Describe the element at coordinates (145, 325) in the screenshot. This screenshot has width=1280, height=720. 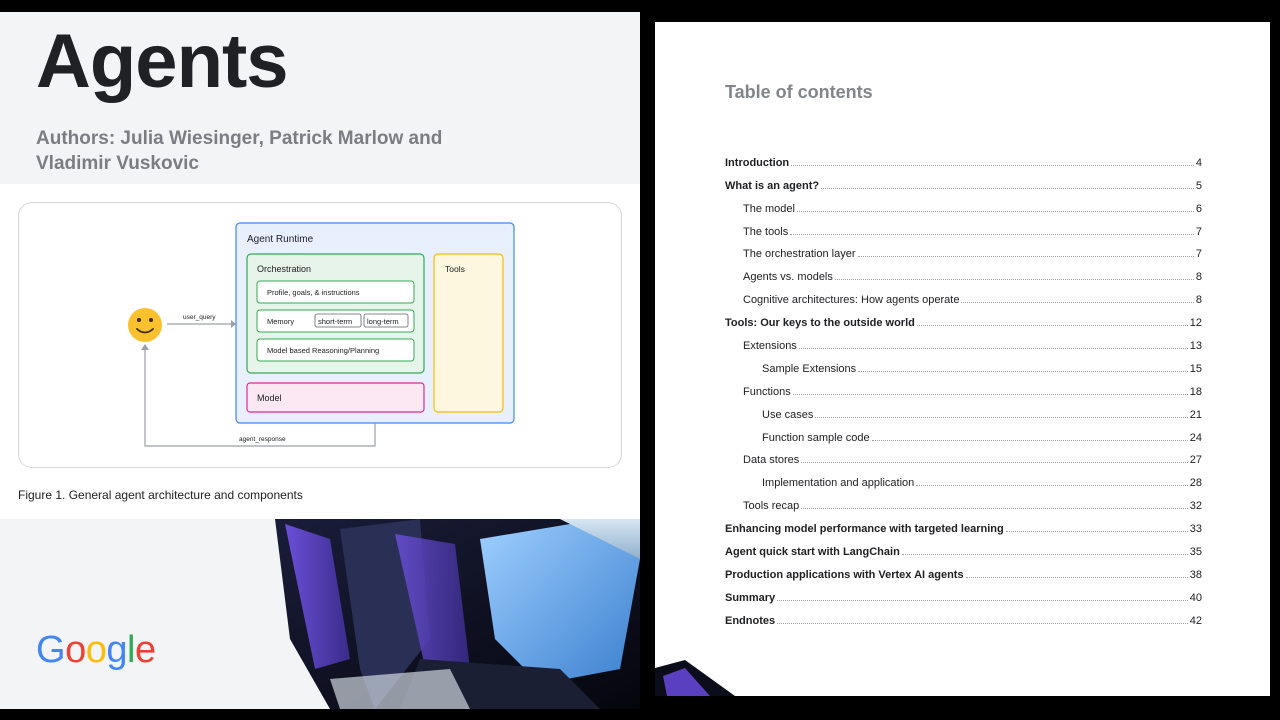
I see `user-smiley-icon` at that location.